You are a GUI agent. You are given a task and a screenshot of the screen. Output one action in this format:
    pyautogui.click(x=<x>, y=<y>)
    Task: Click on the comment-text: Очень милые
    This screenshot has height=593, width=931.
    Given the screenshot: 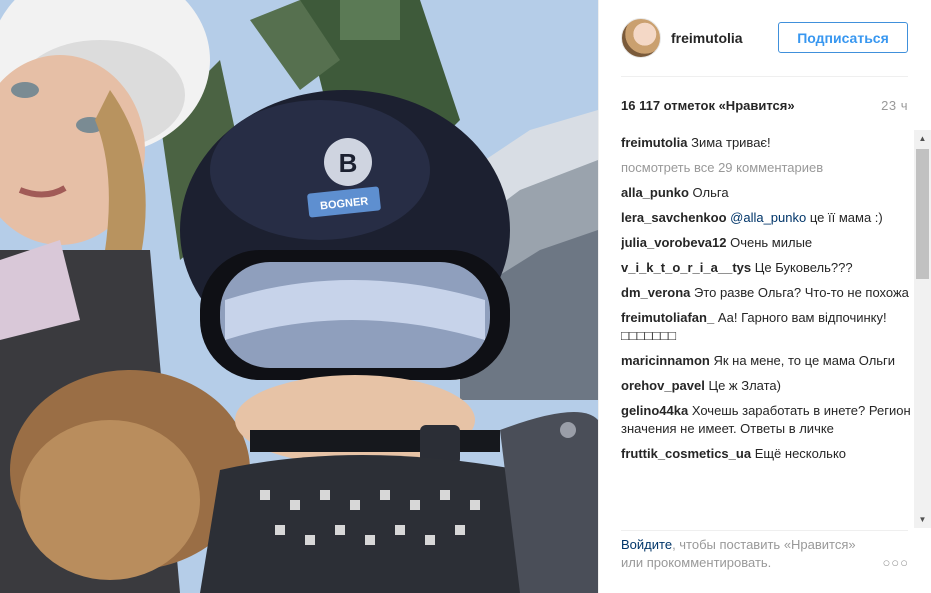 What is the action you would take?
    pyautogui.click(x=771, y=242)
    